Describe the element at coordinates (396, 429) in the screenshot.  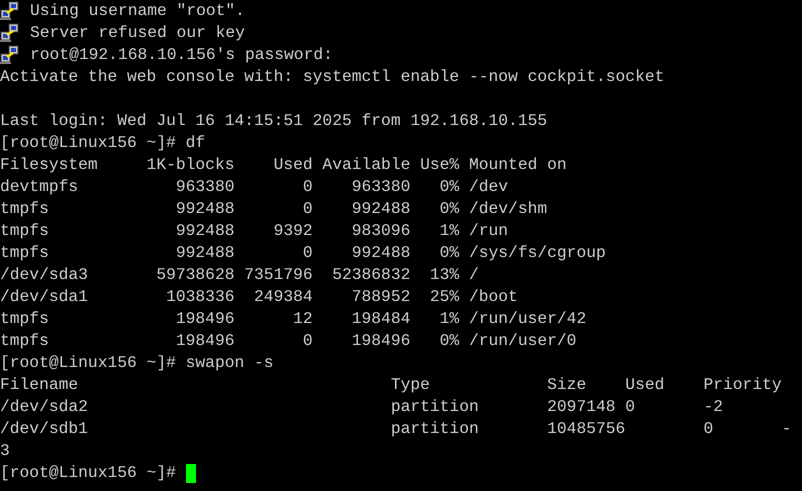
I see `terminal-line: /dev/sdb1 partition 10485756 0 -` at that location.